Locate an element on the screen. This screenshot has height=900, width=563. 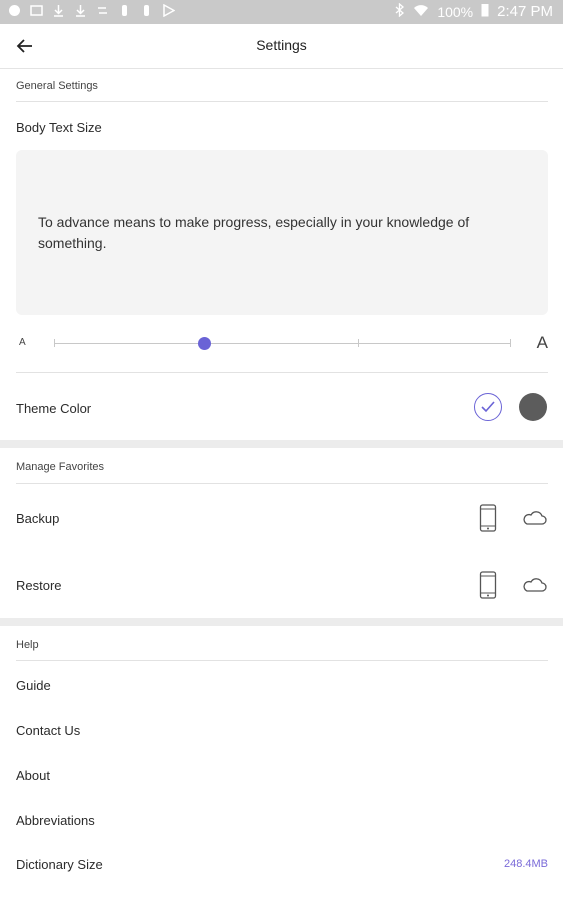
restore-device-button is located at coordinates (488, 587).